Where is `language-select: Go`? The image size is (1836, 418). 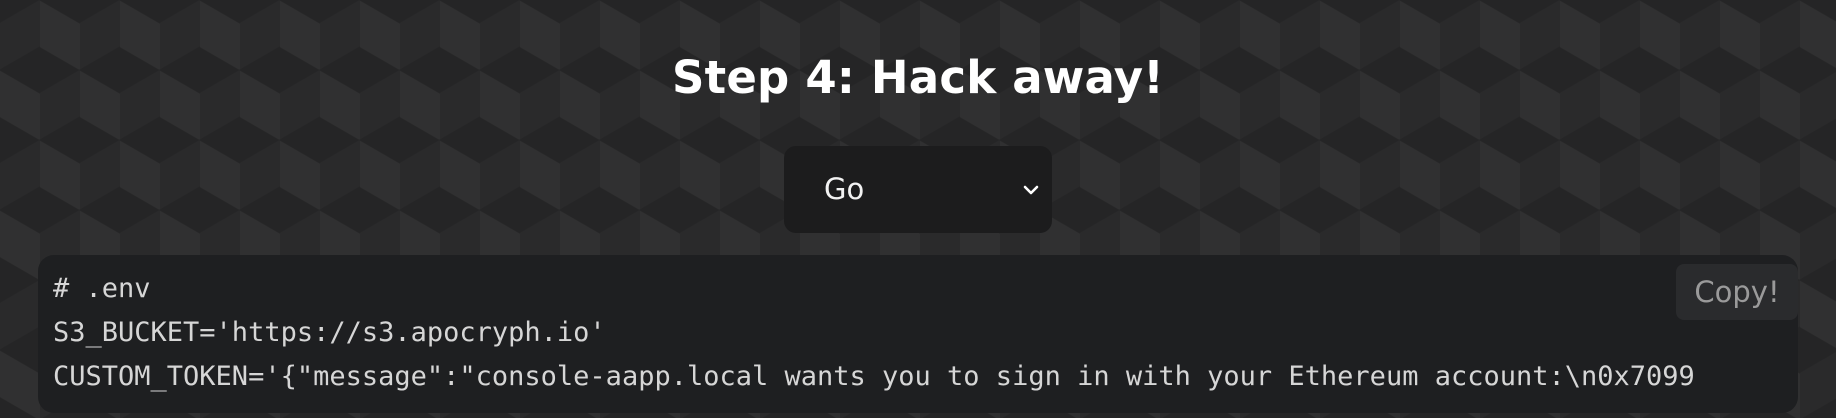 language-select: Go is located at coordinates (918, 189).